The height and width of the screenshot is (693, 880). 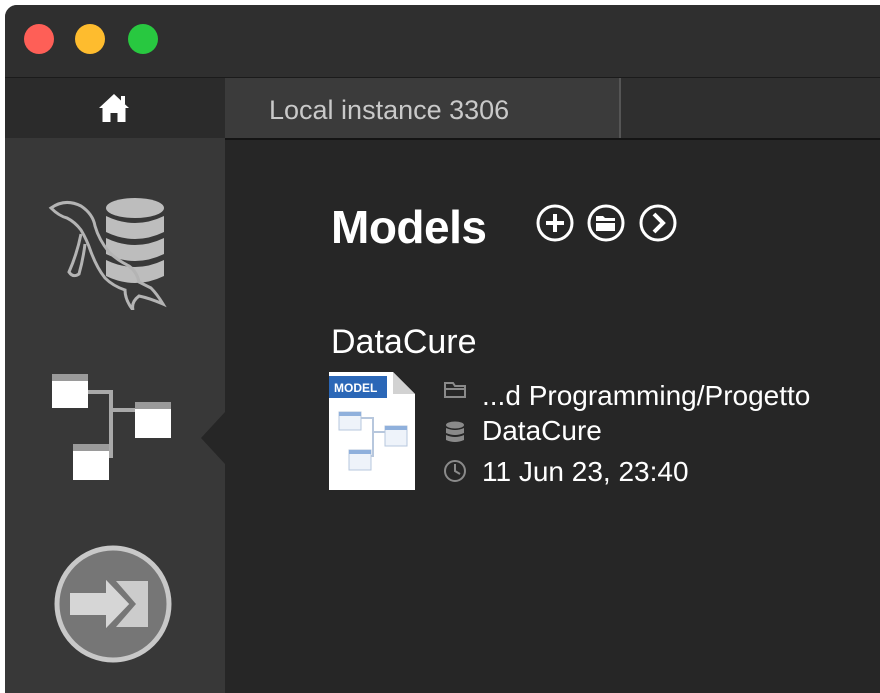 What do you see at coordinates (372, 431) in the screenshot?
I see `model-file-icon: MODEL` at bounding box center [372, 431].